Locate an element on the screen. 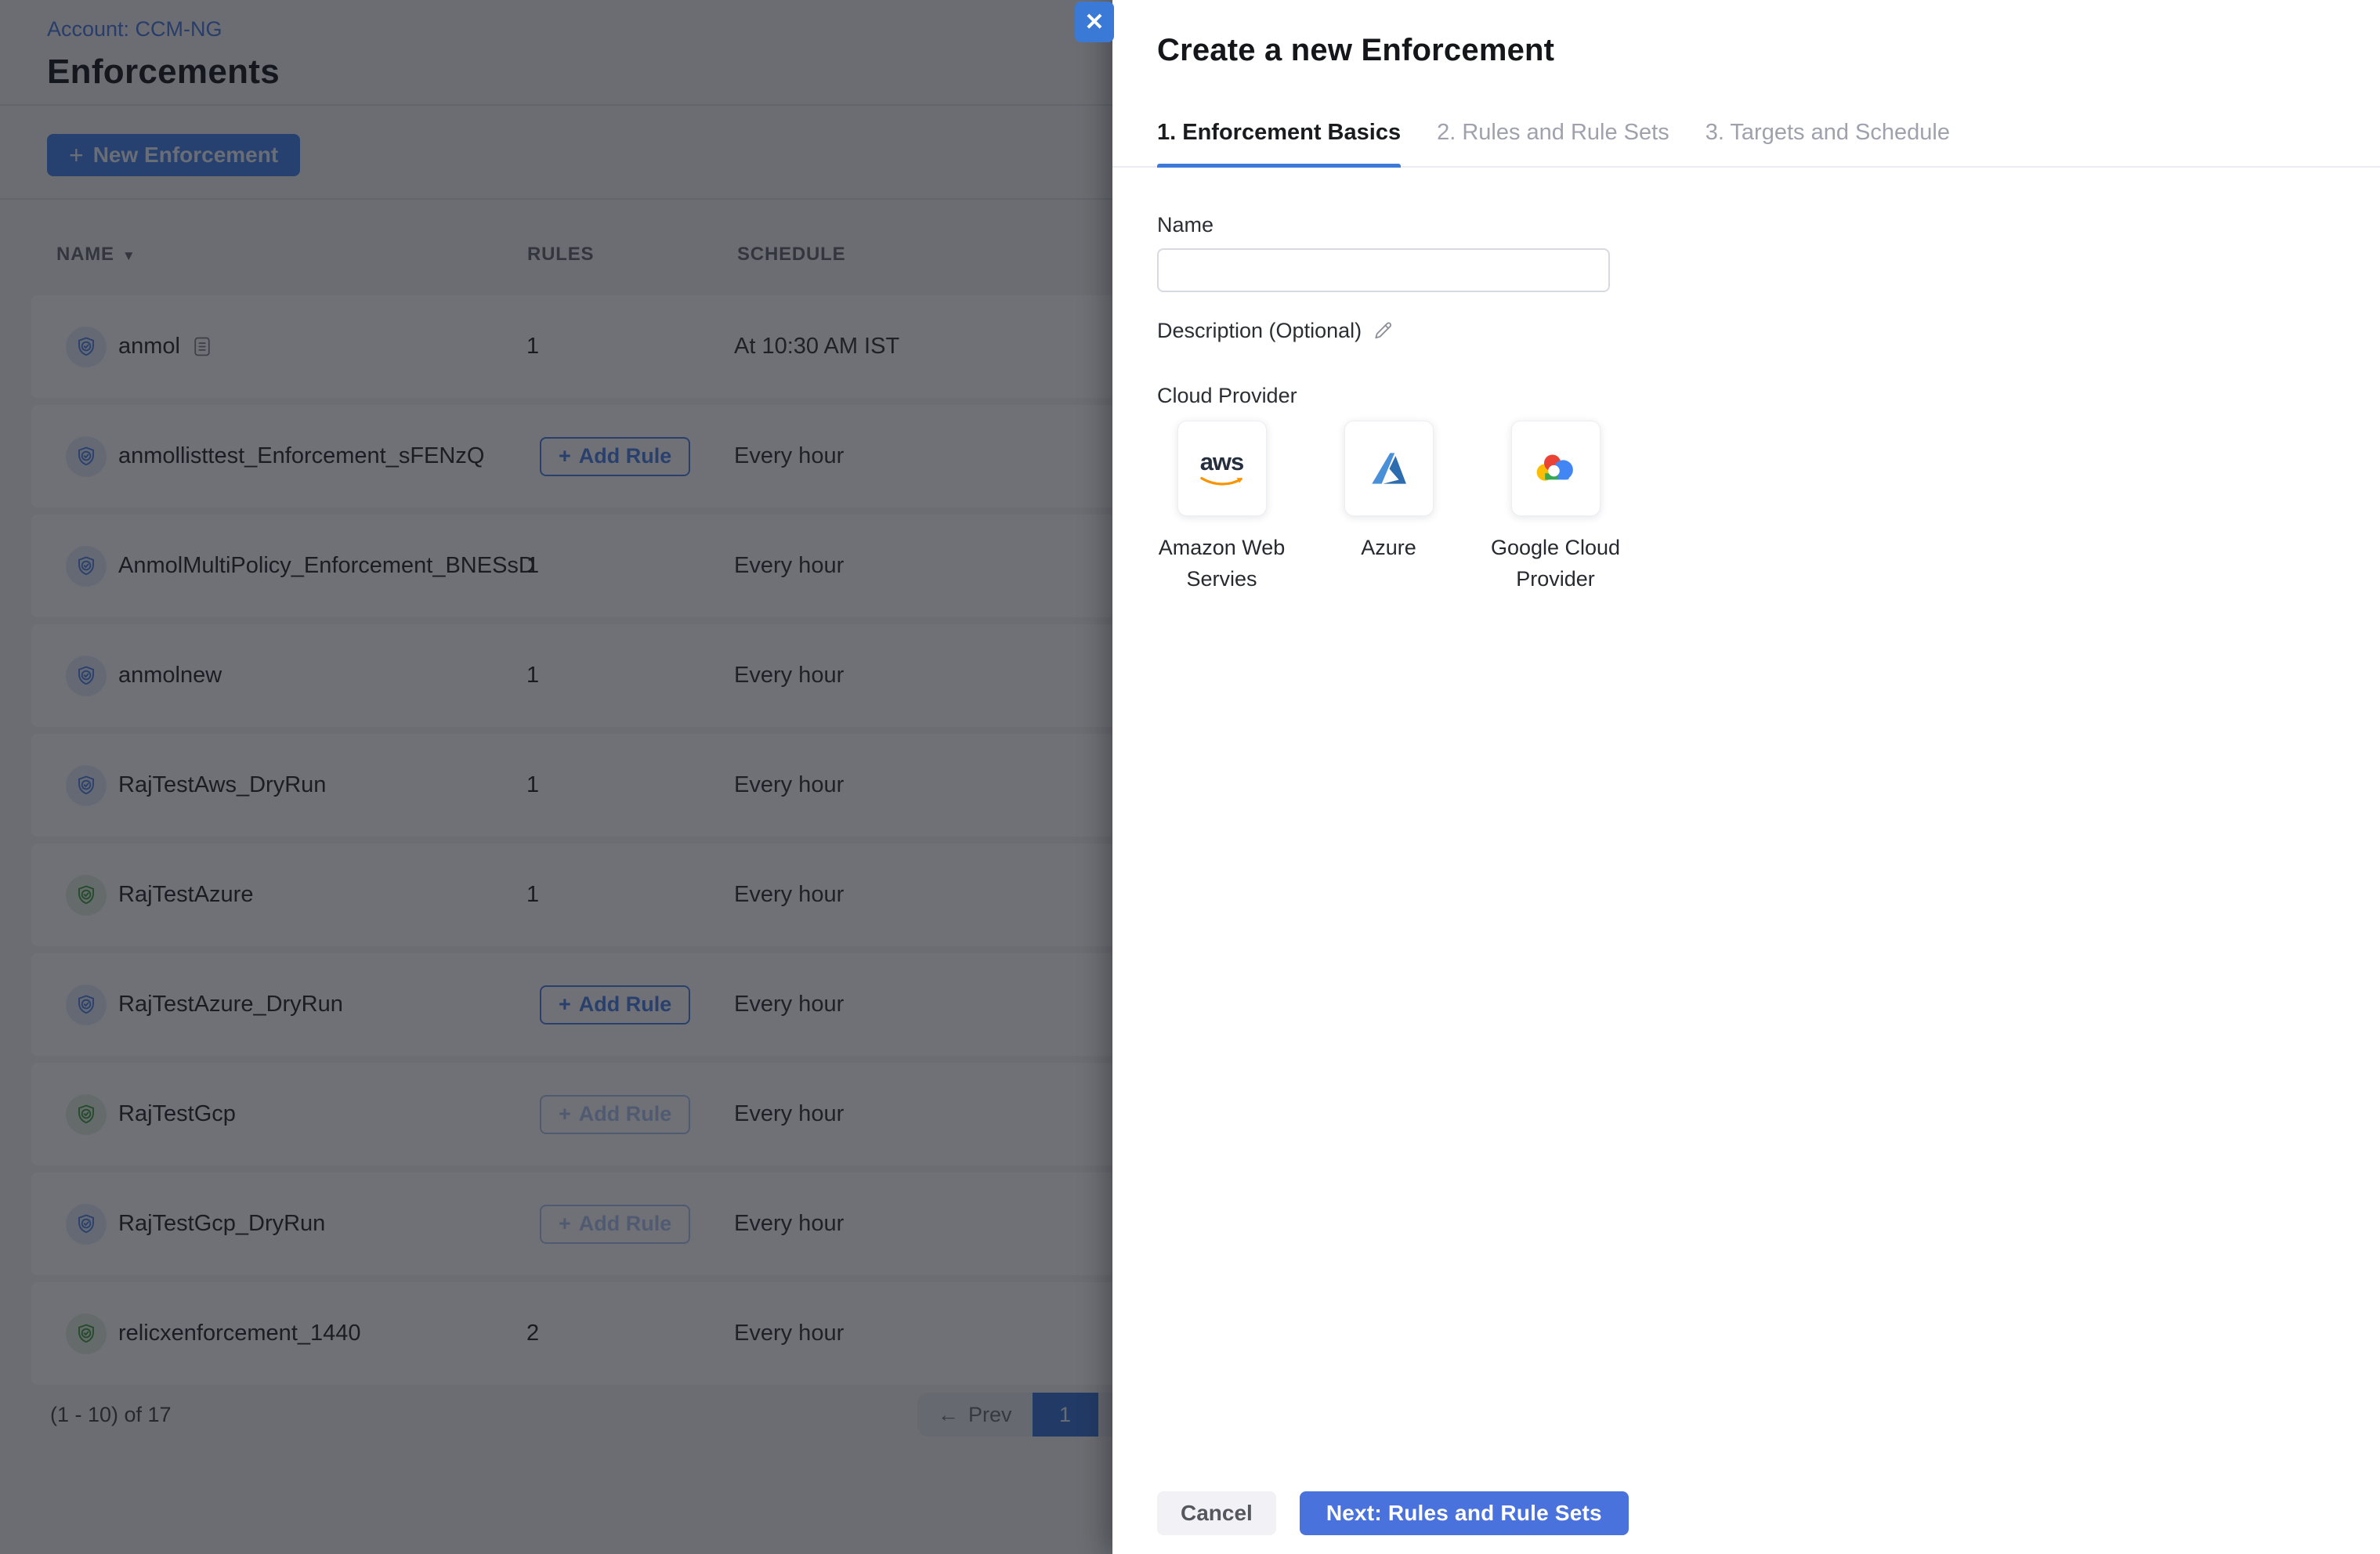 Image resolution: width=2380 pixels, height=1554 pixels. tab-targets-and-schedule: 3. Targets and Schedule is located at coordinates (1828, 144).